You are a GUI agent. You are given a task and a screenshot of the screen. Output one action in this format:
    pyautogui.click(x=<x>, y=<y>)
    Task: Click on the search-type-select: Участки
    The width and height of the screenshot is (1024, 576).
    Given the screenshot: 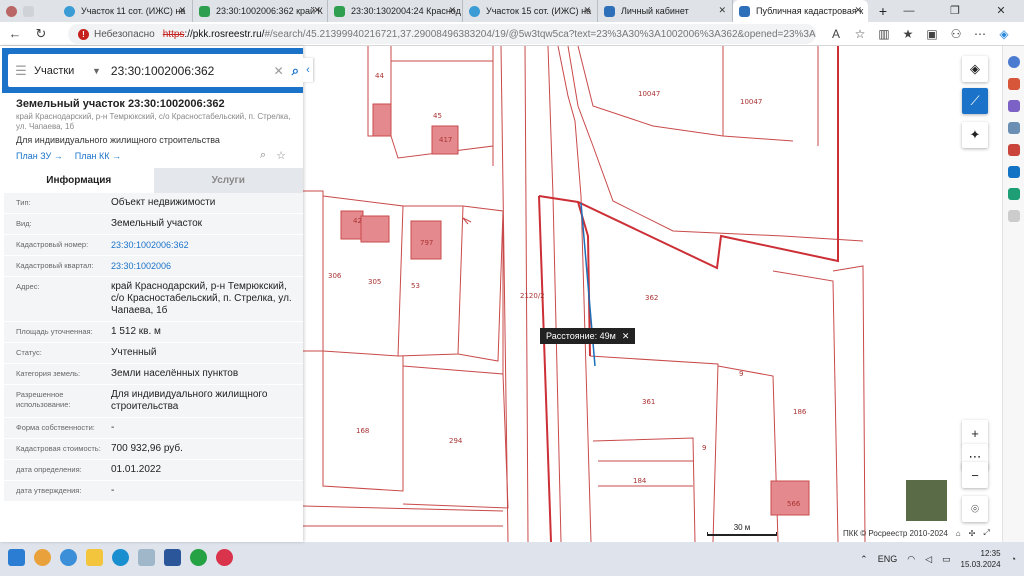 What is the action you would take?
    pyautogui.click(x=63, y=71)
    